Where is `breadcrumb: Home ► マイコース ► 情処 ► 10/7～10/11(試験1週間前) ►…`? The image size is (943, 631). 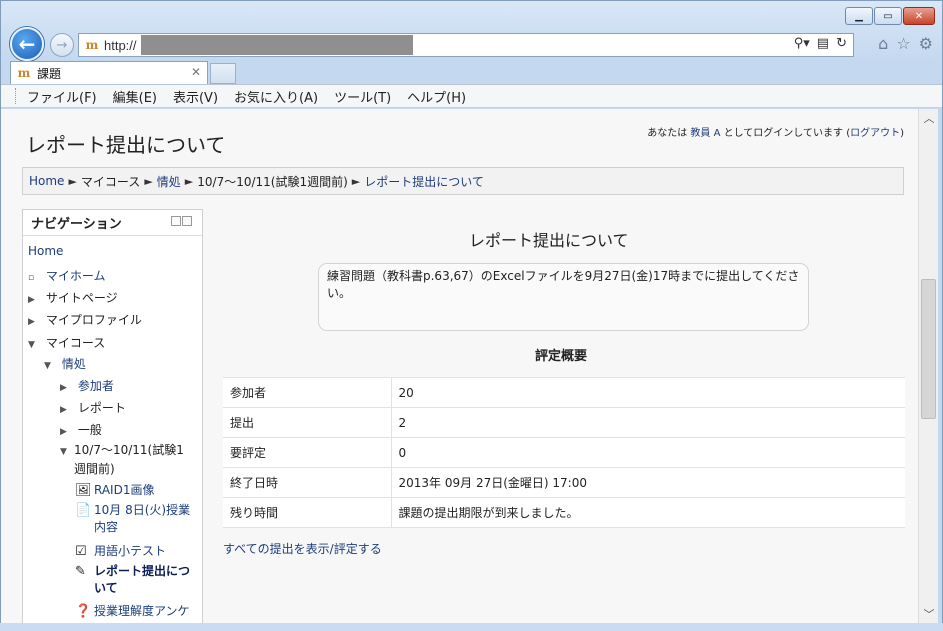
breadcrumb: Home ► マイコース ► 情処 ► 10/7～10/11(試験1週間前) ►… is located at coordinates (463, 181).